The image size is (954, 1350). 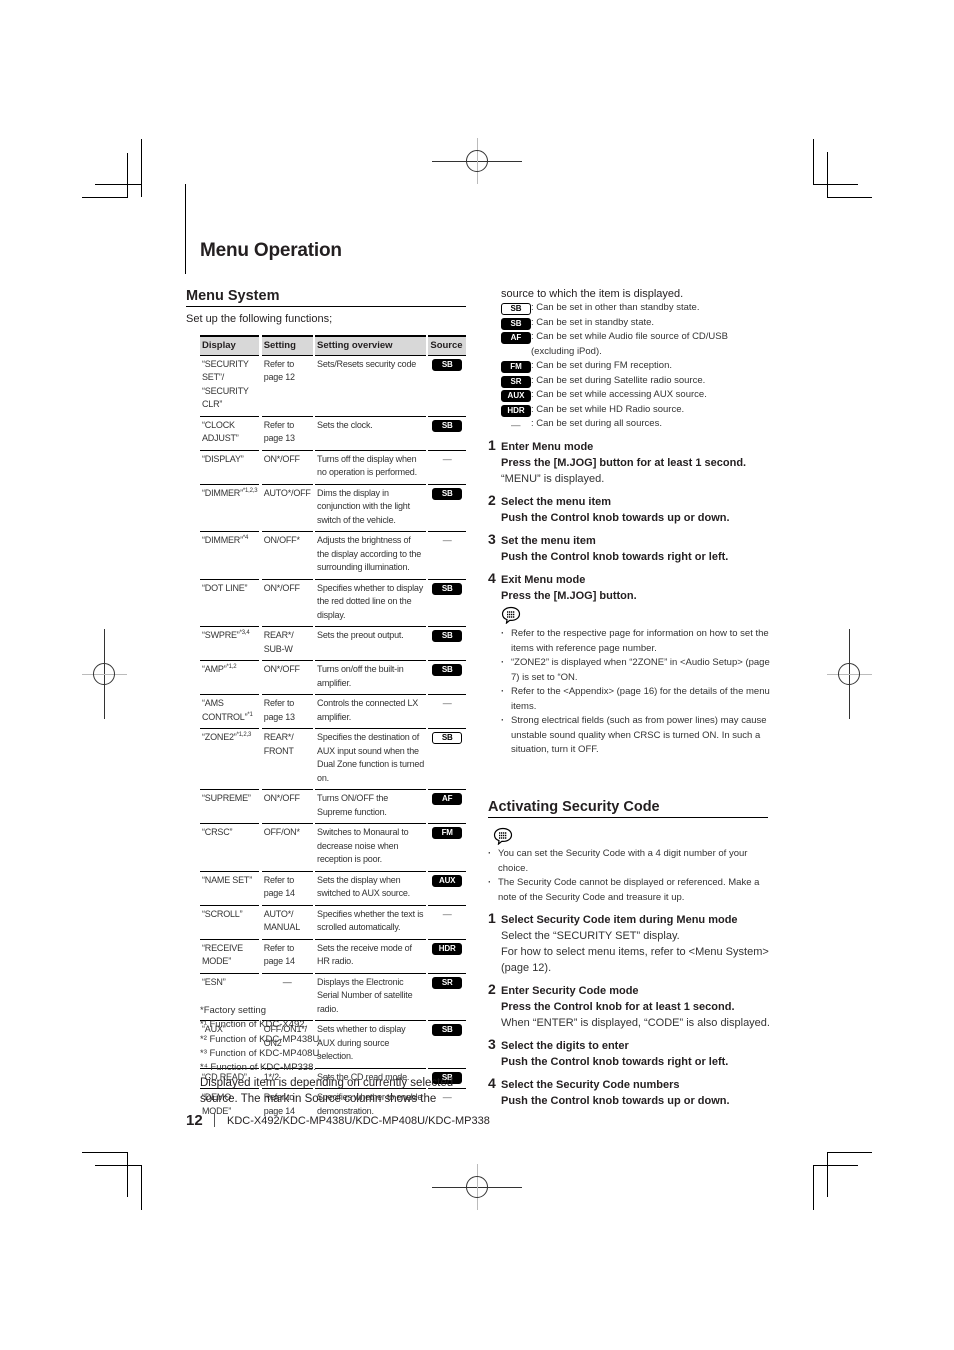 I want to click on legend-text: : Can be set during all sources., so click(x=596, y=423).